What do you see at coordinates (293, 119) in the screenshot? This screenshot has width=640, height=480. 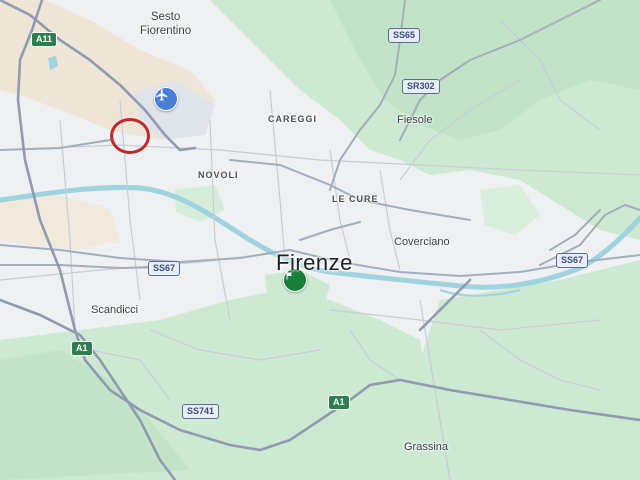 I see `label-careggi: CAREGGI` at bounding box center [293, 119].